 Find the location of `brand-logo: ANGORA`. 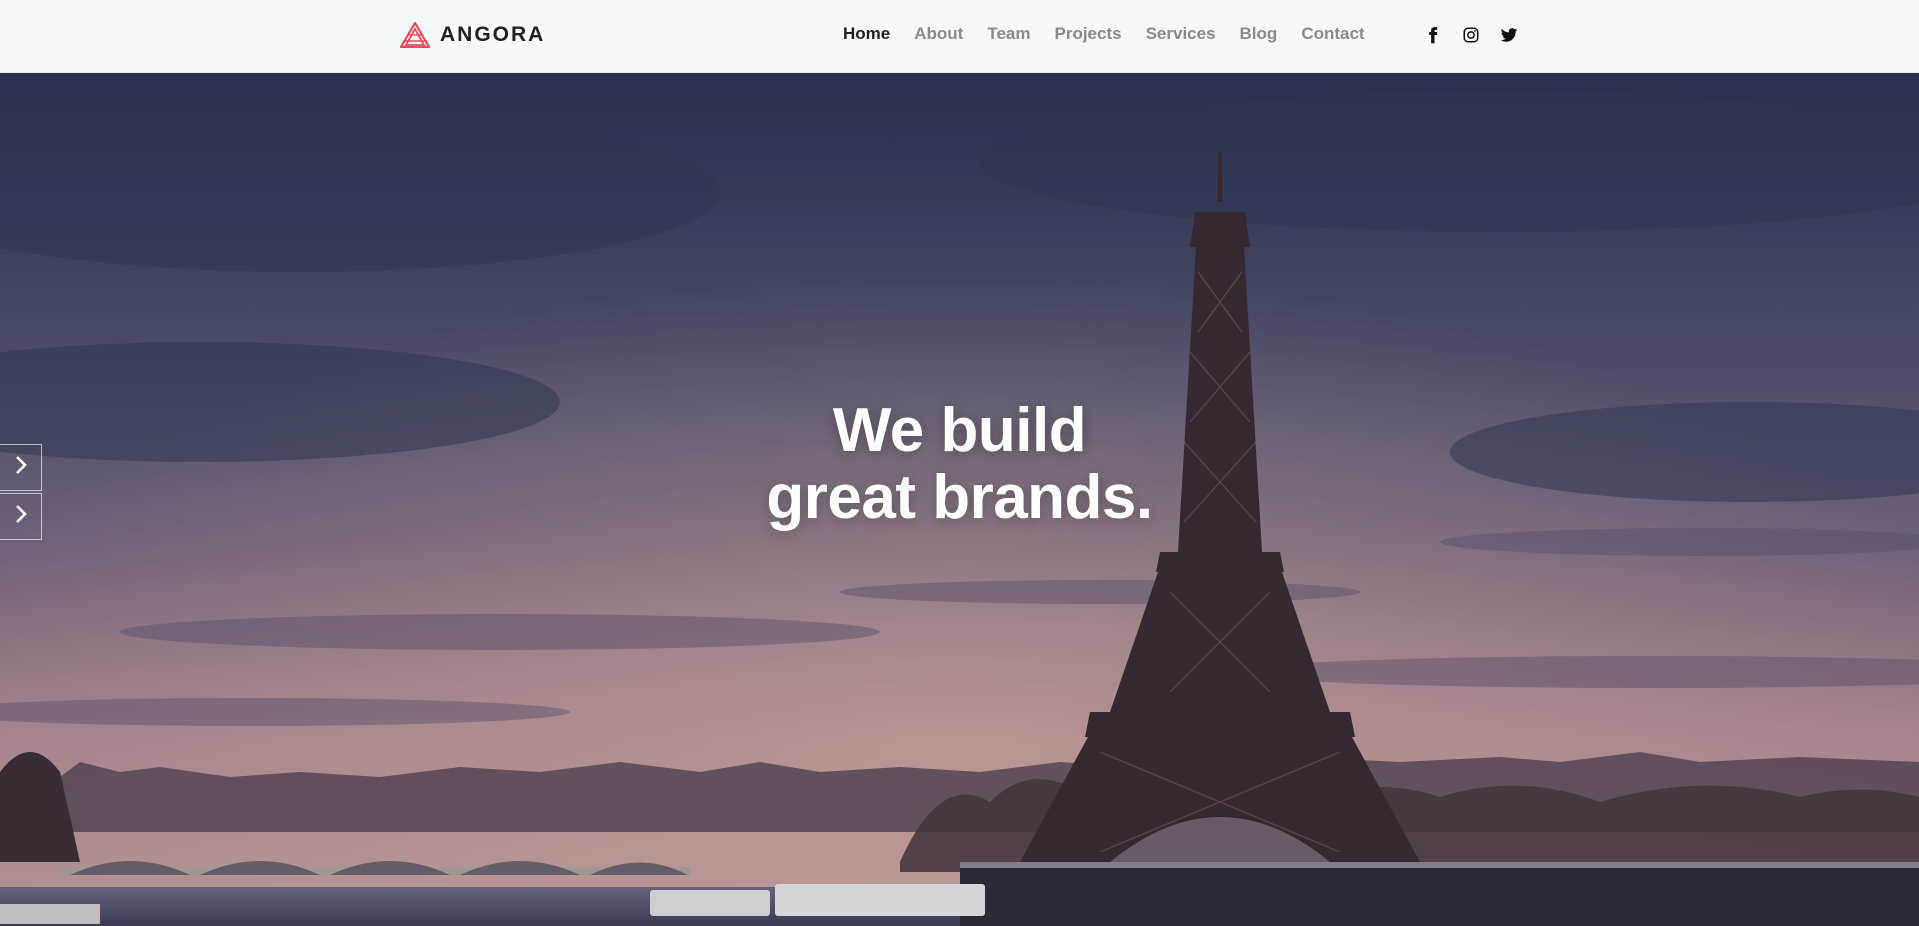

brand-logo: ANGORA is located at coordinates (472, 35).